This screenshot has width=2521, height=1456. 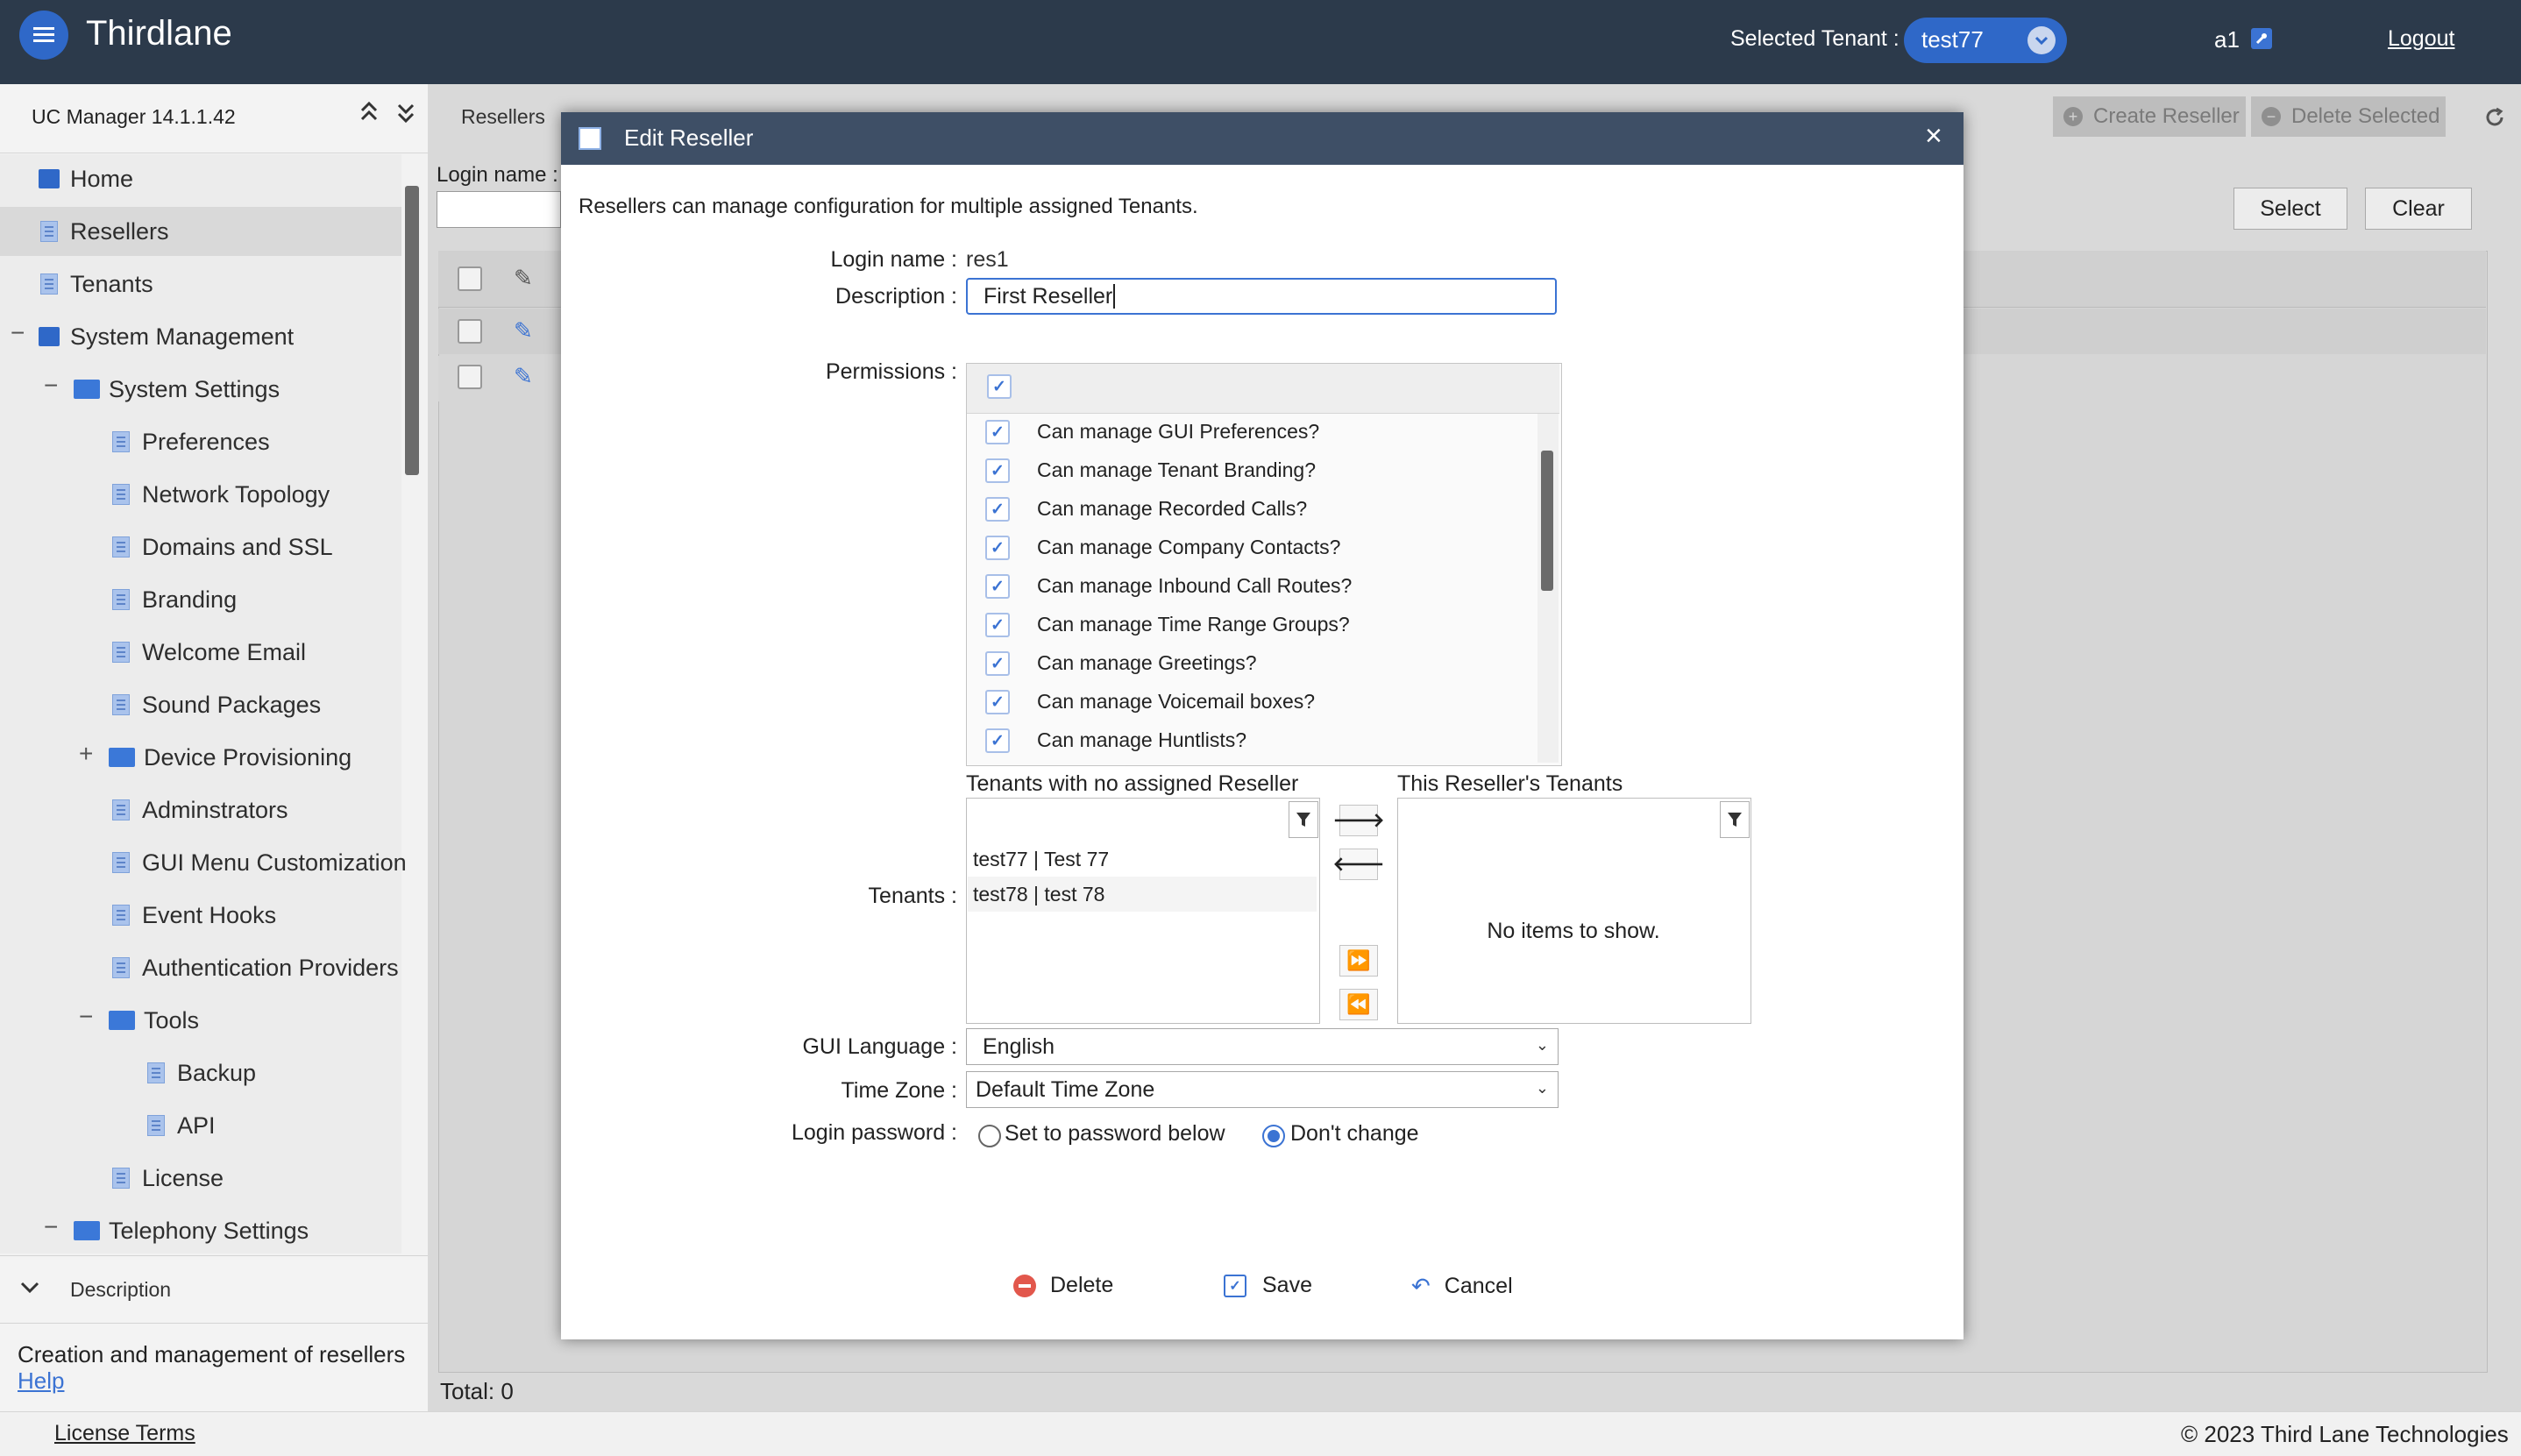 I want to click on sidebar-item-preferences: Preferences, so click(x=191, y=441).